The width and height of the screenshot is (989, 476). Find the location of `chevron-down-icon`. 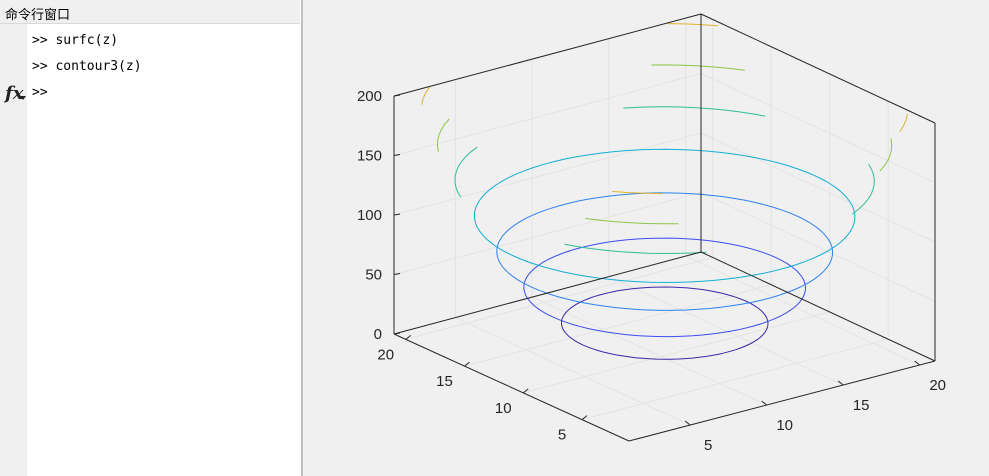

chevron-down-icon is located at coordinates (23, 98).